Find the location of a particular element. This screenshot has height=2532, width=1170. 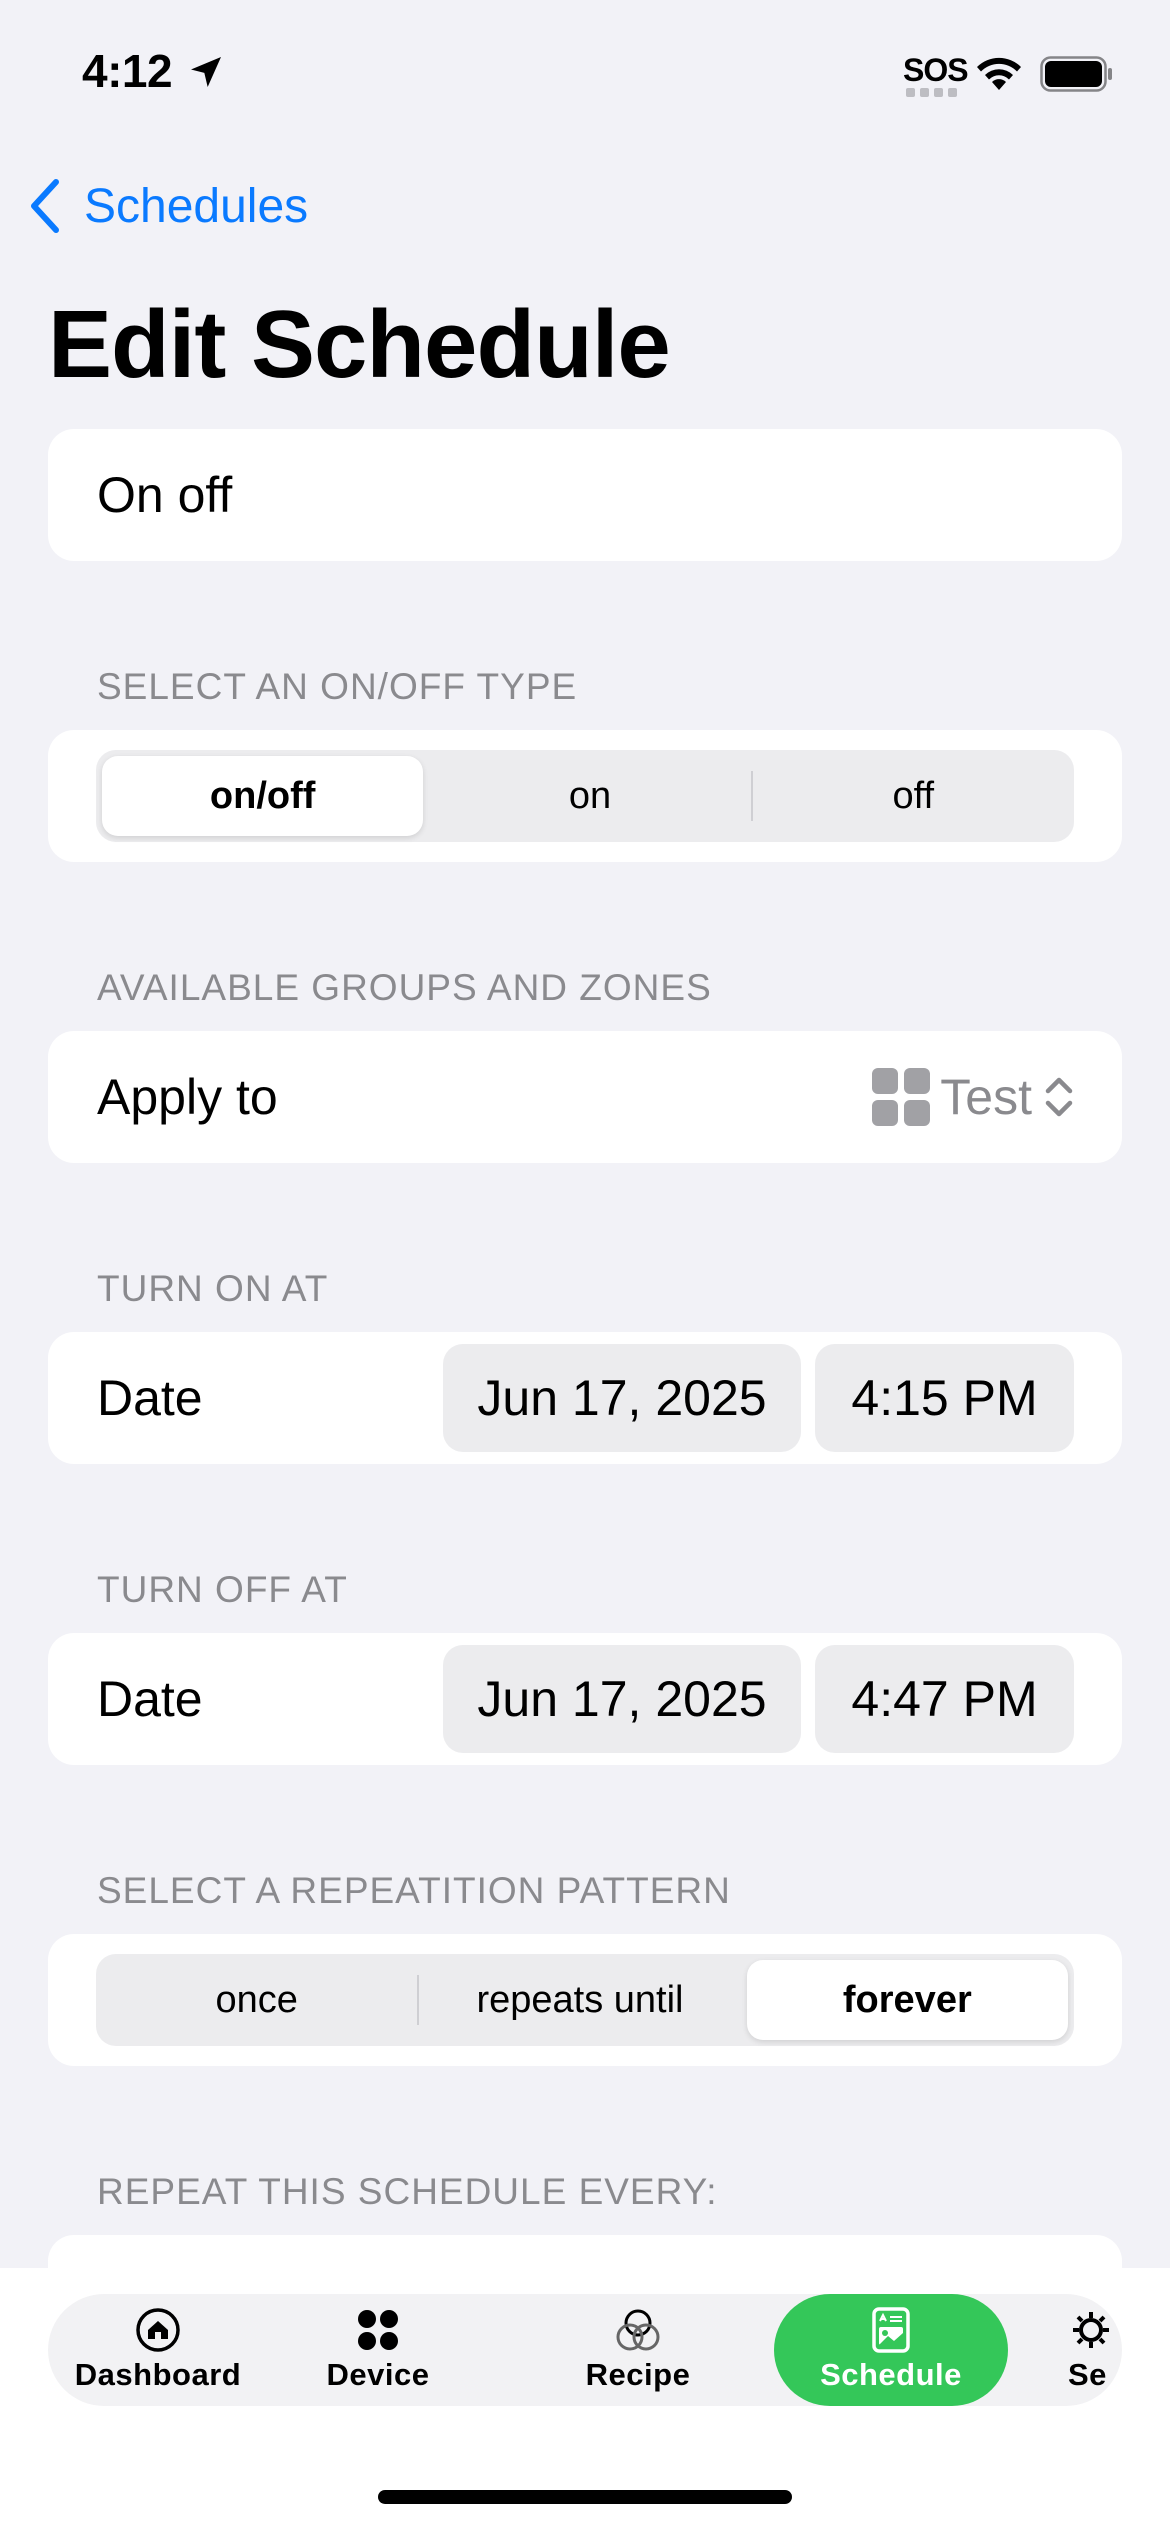

location-arrow-icon is located at coordinates (206, 72).